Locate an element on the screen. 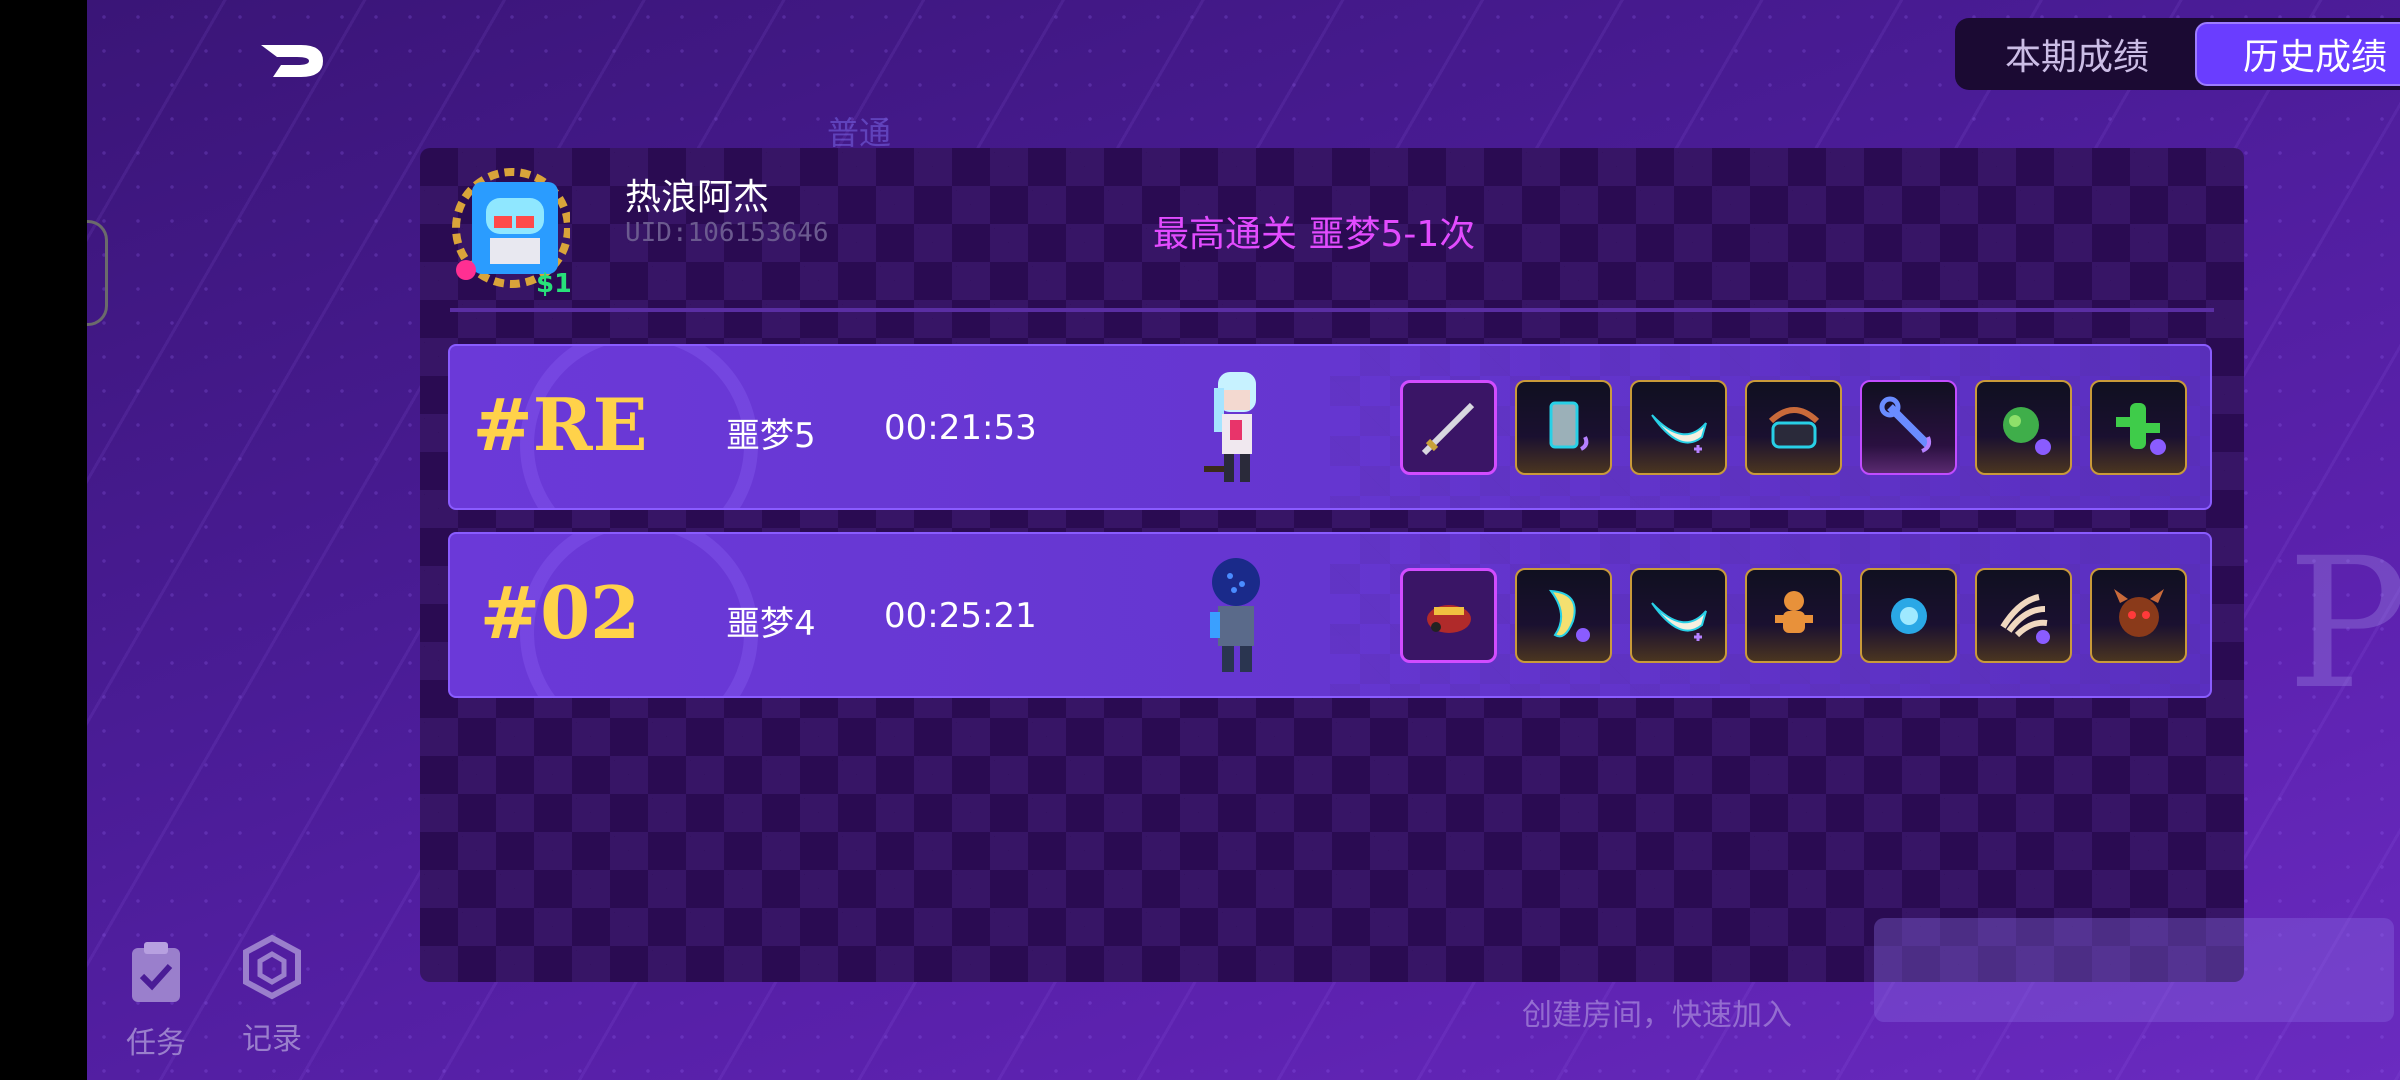  player-avatar: $1 is located at coordinates (510, 228).